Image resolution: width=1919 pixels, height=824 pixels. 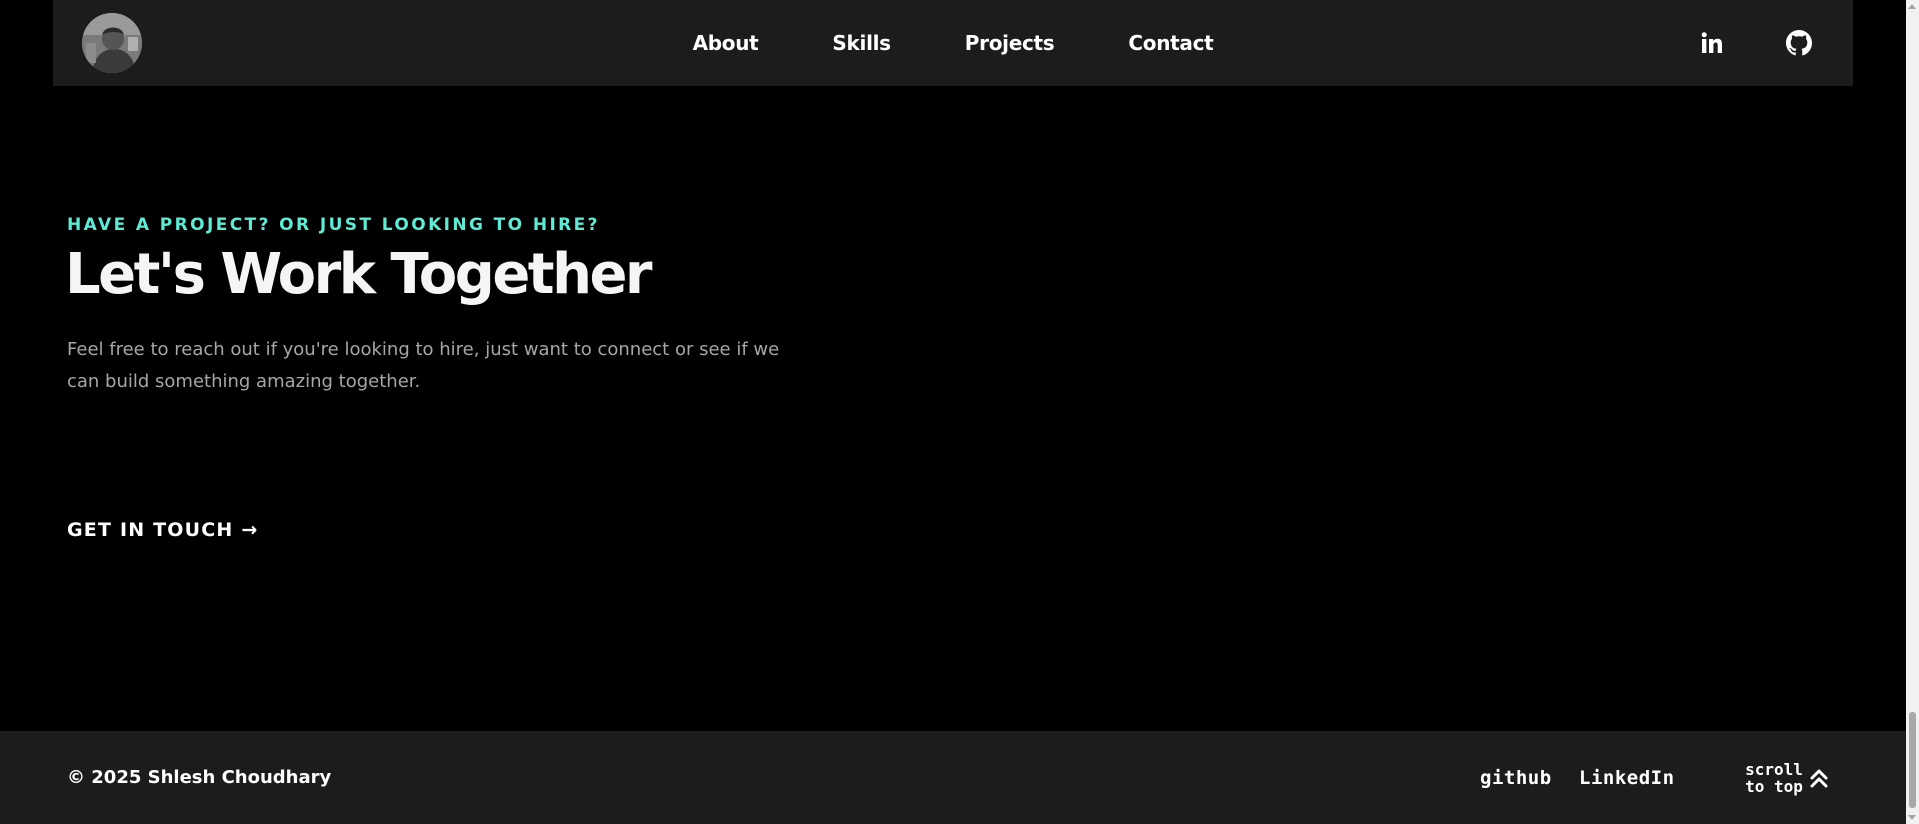 What do you see at coordinates (1912, 760) in the screenshot?
I see `scrollbar-thumb` at bounding box center [1912, 760].